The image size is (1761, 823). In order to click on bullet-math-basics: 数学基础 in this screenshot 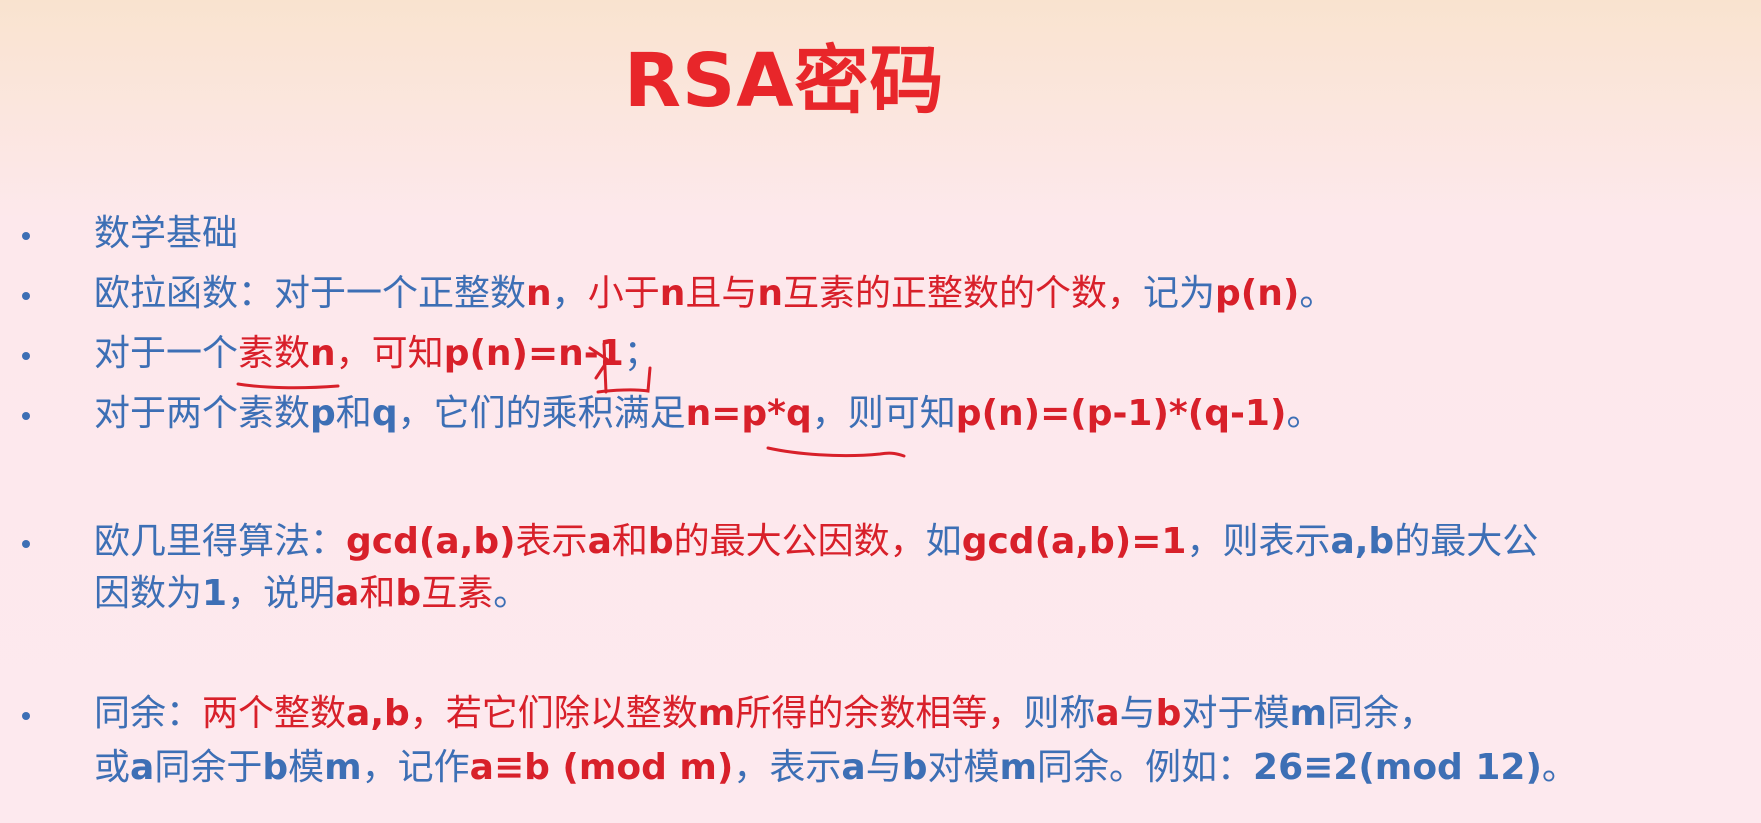, I will do `click(166, 234)`.